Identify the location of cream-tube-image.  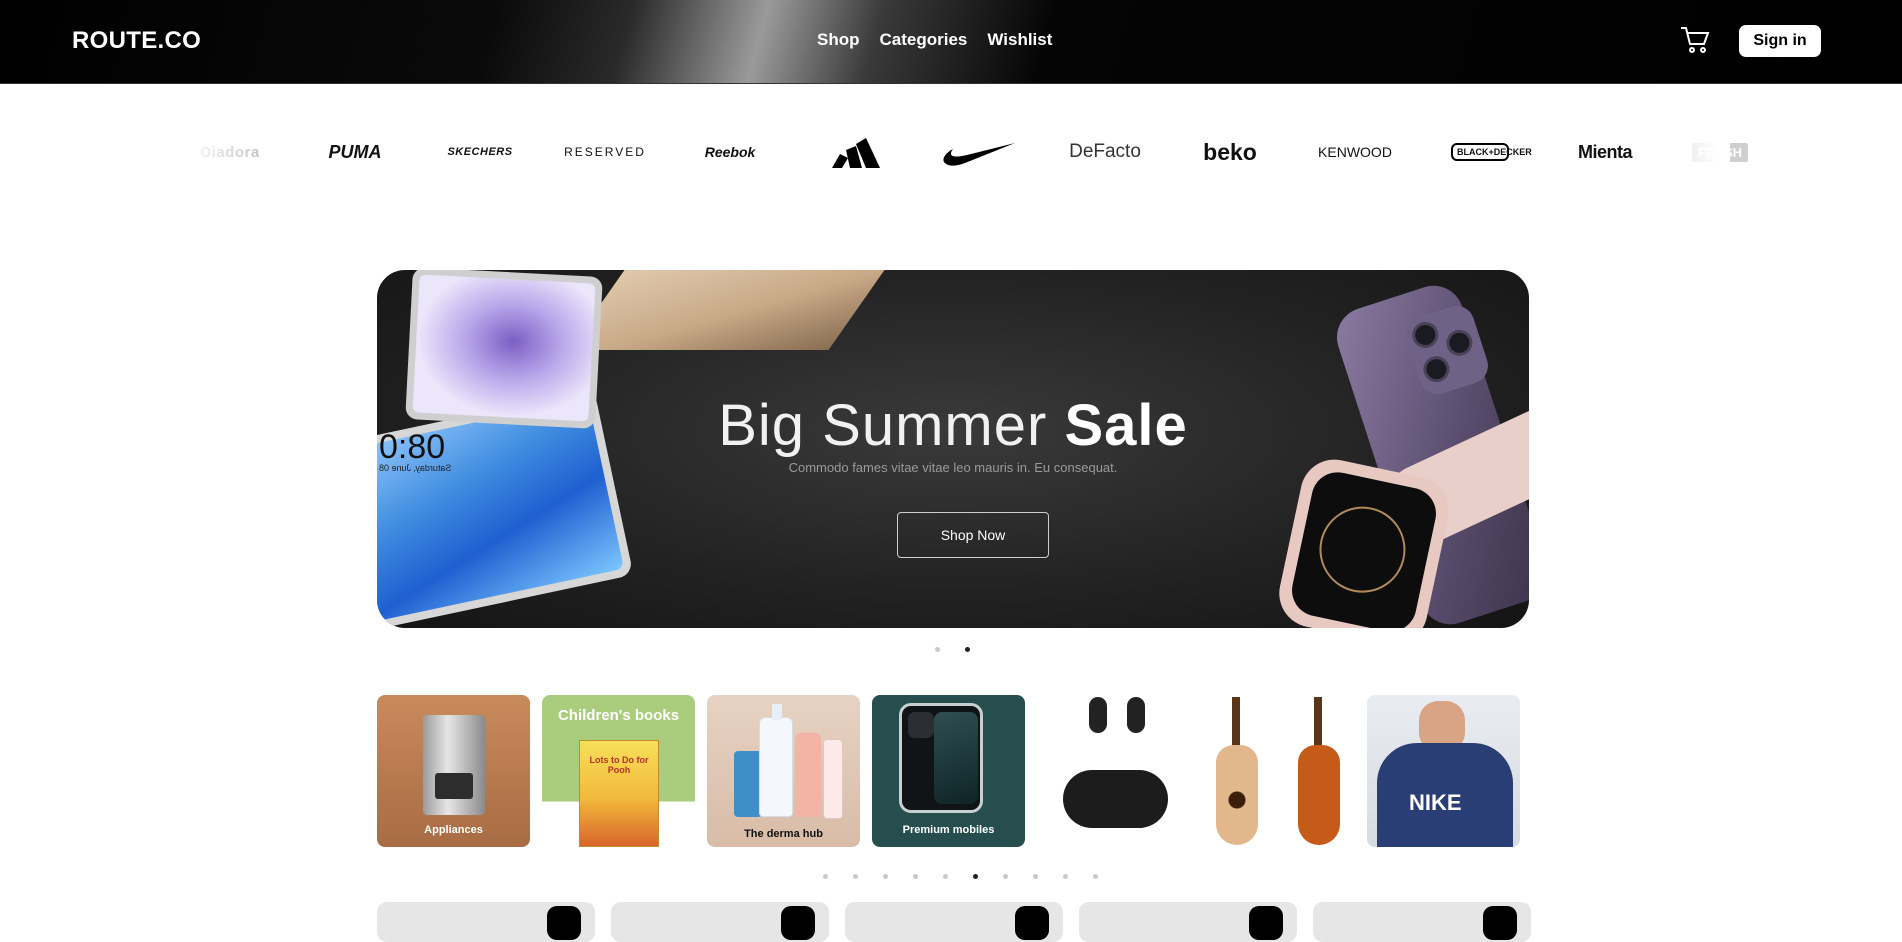
(833, 779).